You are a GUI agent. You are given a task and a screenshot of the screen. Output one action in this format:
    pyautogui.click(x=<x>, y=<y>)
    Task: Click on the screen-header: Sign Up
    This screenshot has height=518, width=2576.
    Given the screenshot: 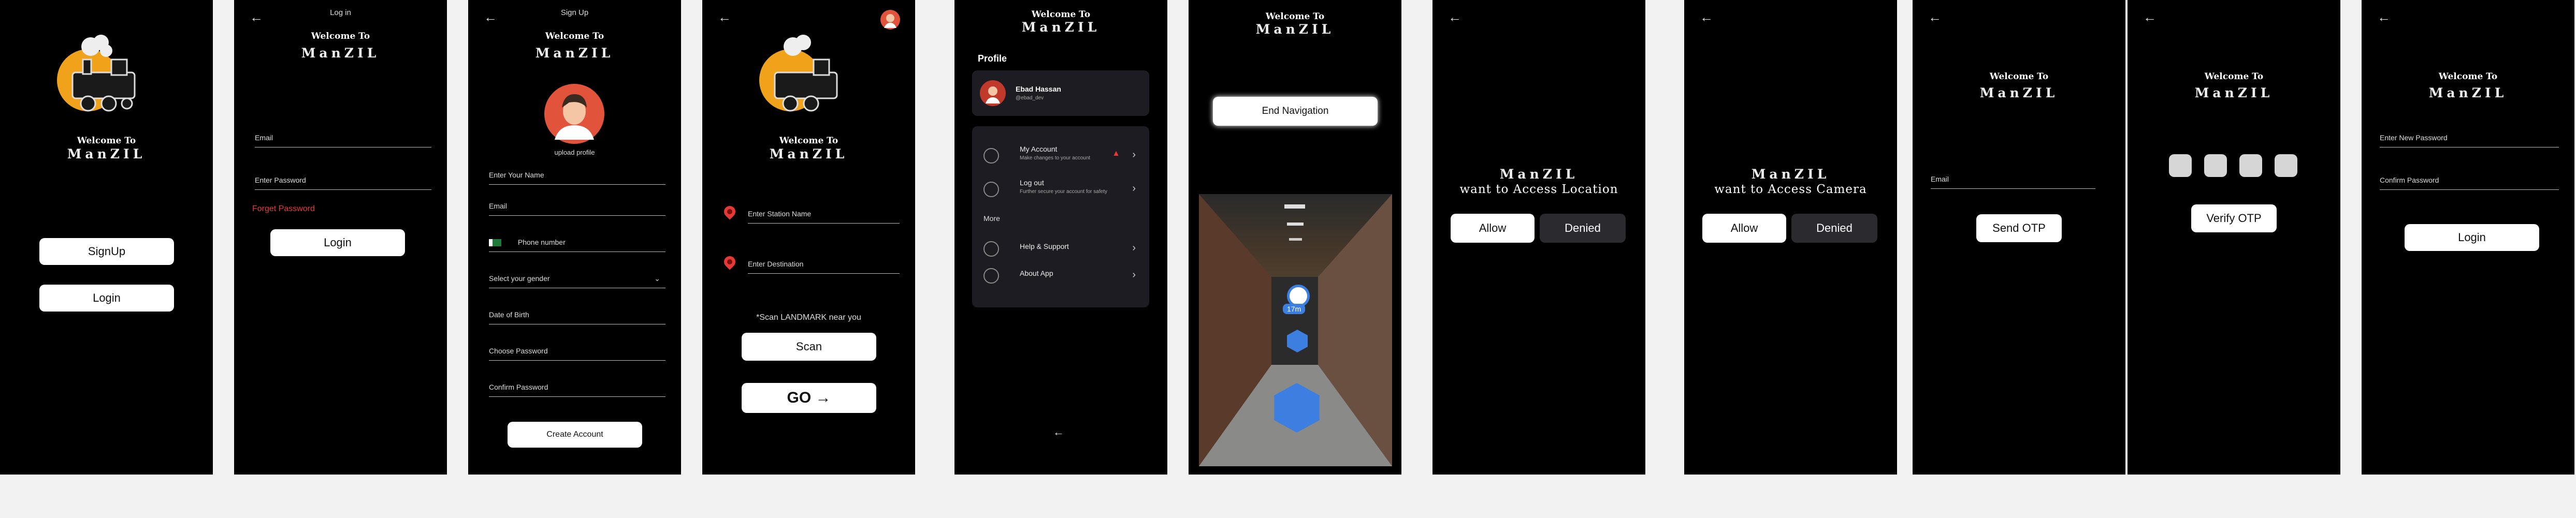 What is the action you would take?
    pyautogui.click(x=574, y=13)
    